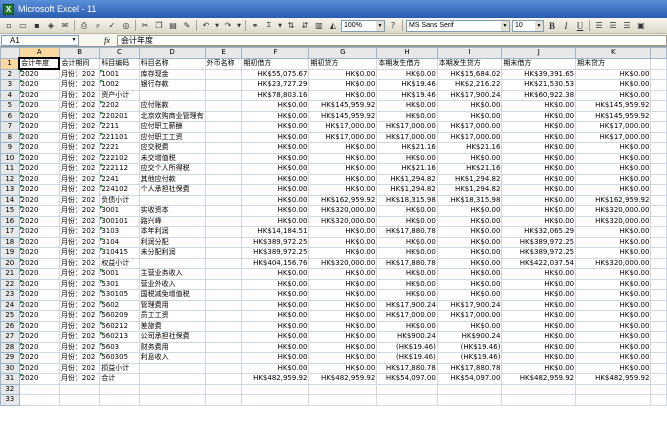 Image resolution: width=667 pixels, height=421 pixels. Describe the element at coordinates (407, 211) in the screenshot. I see `cell-h15: HK$0.00` at that location.